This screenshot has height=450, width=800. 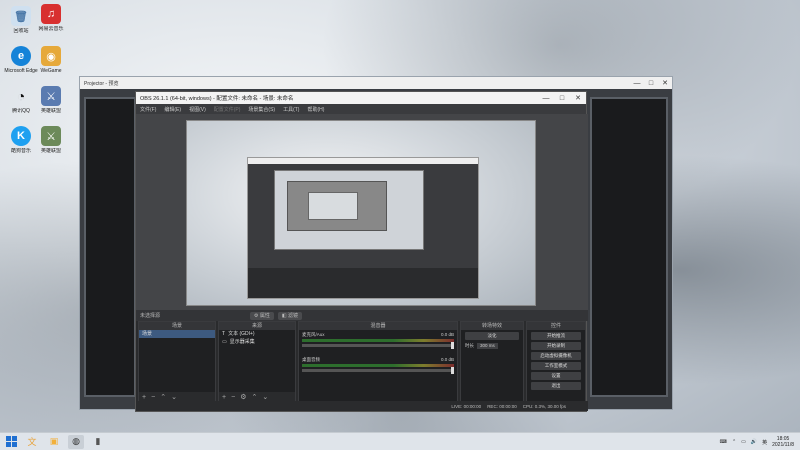 I want to click on recursive-preview-canvas, so click(x=349, y=210).